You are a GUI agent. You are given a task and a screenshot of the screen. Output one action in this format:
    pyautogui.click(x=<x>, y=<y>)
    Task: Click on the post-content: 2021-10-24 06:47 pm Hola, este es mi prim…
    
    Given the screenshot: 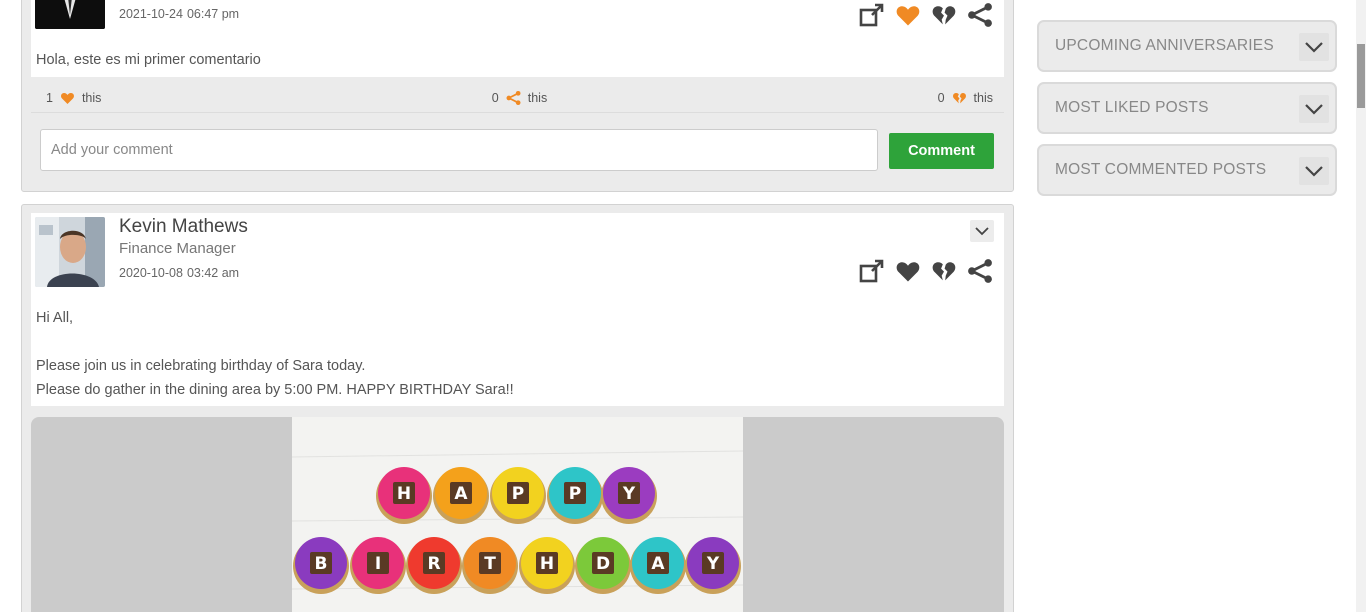 What is the action you would take?
    pyautogui.click(x=517, y=38)
    